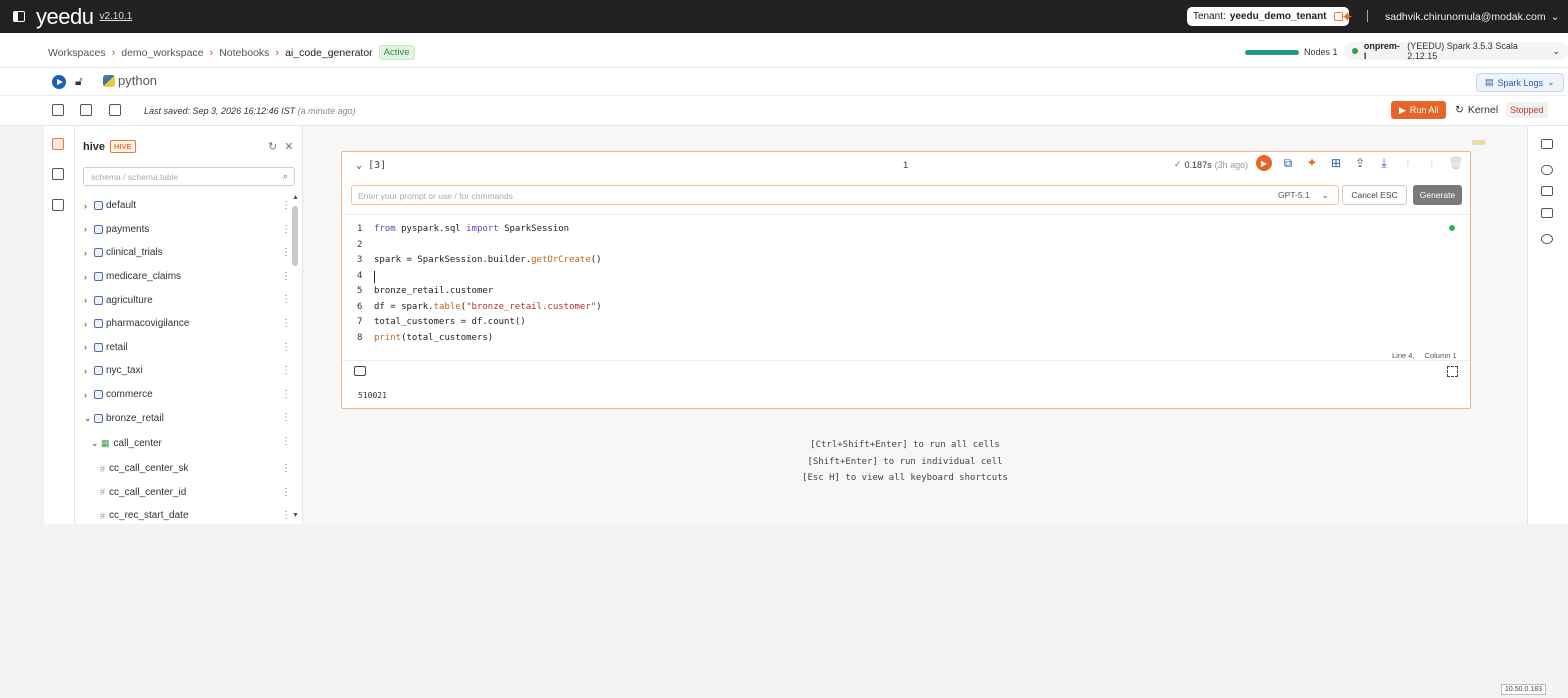 Image resolution: width=1568 pixels, height=698 pixels. What do you see at coordinates (189, 176) in the screenshot?
I see `schema-search-input: schema / schema.table ⌕` at bounding box center [189, 176].